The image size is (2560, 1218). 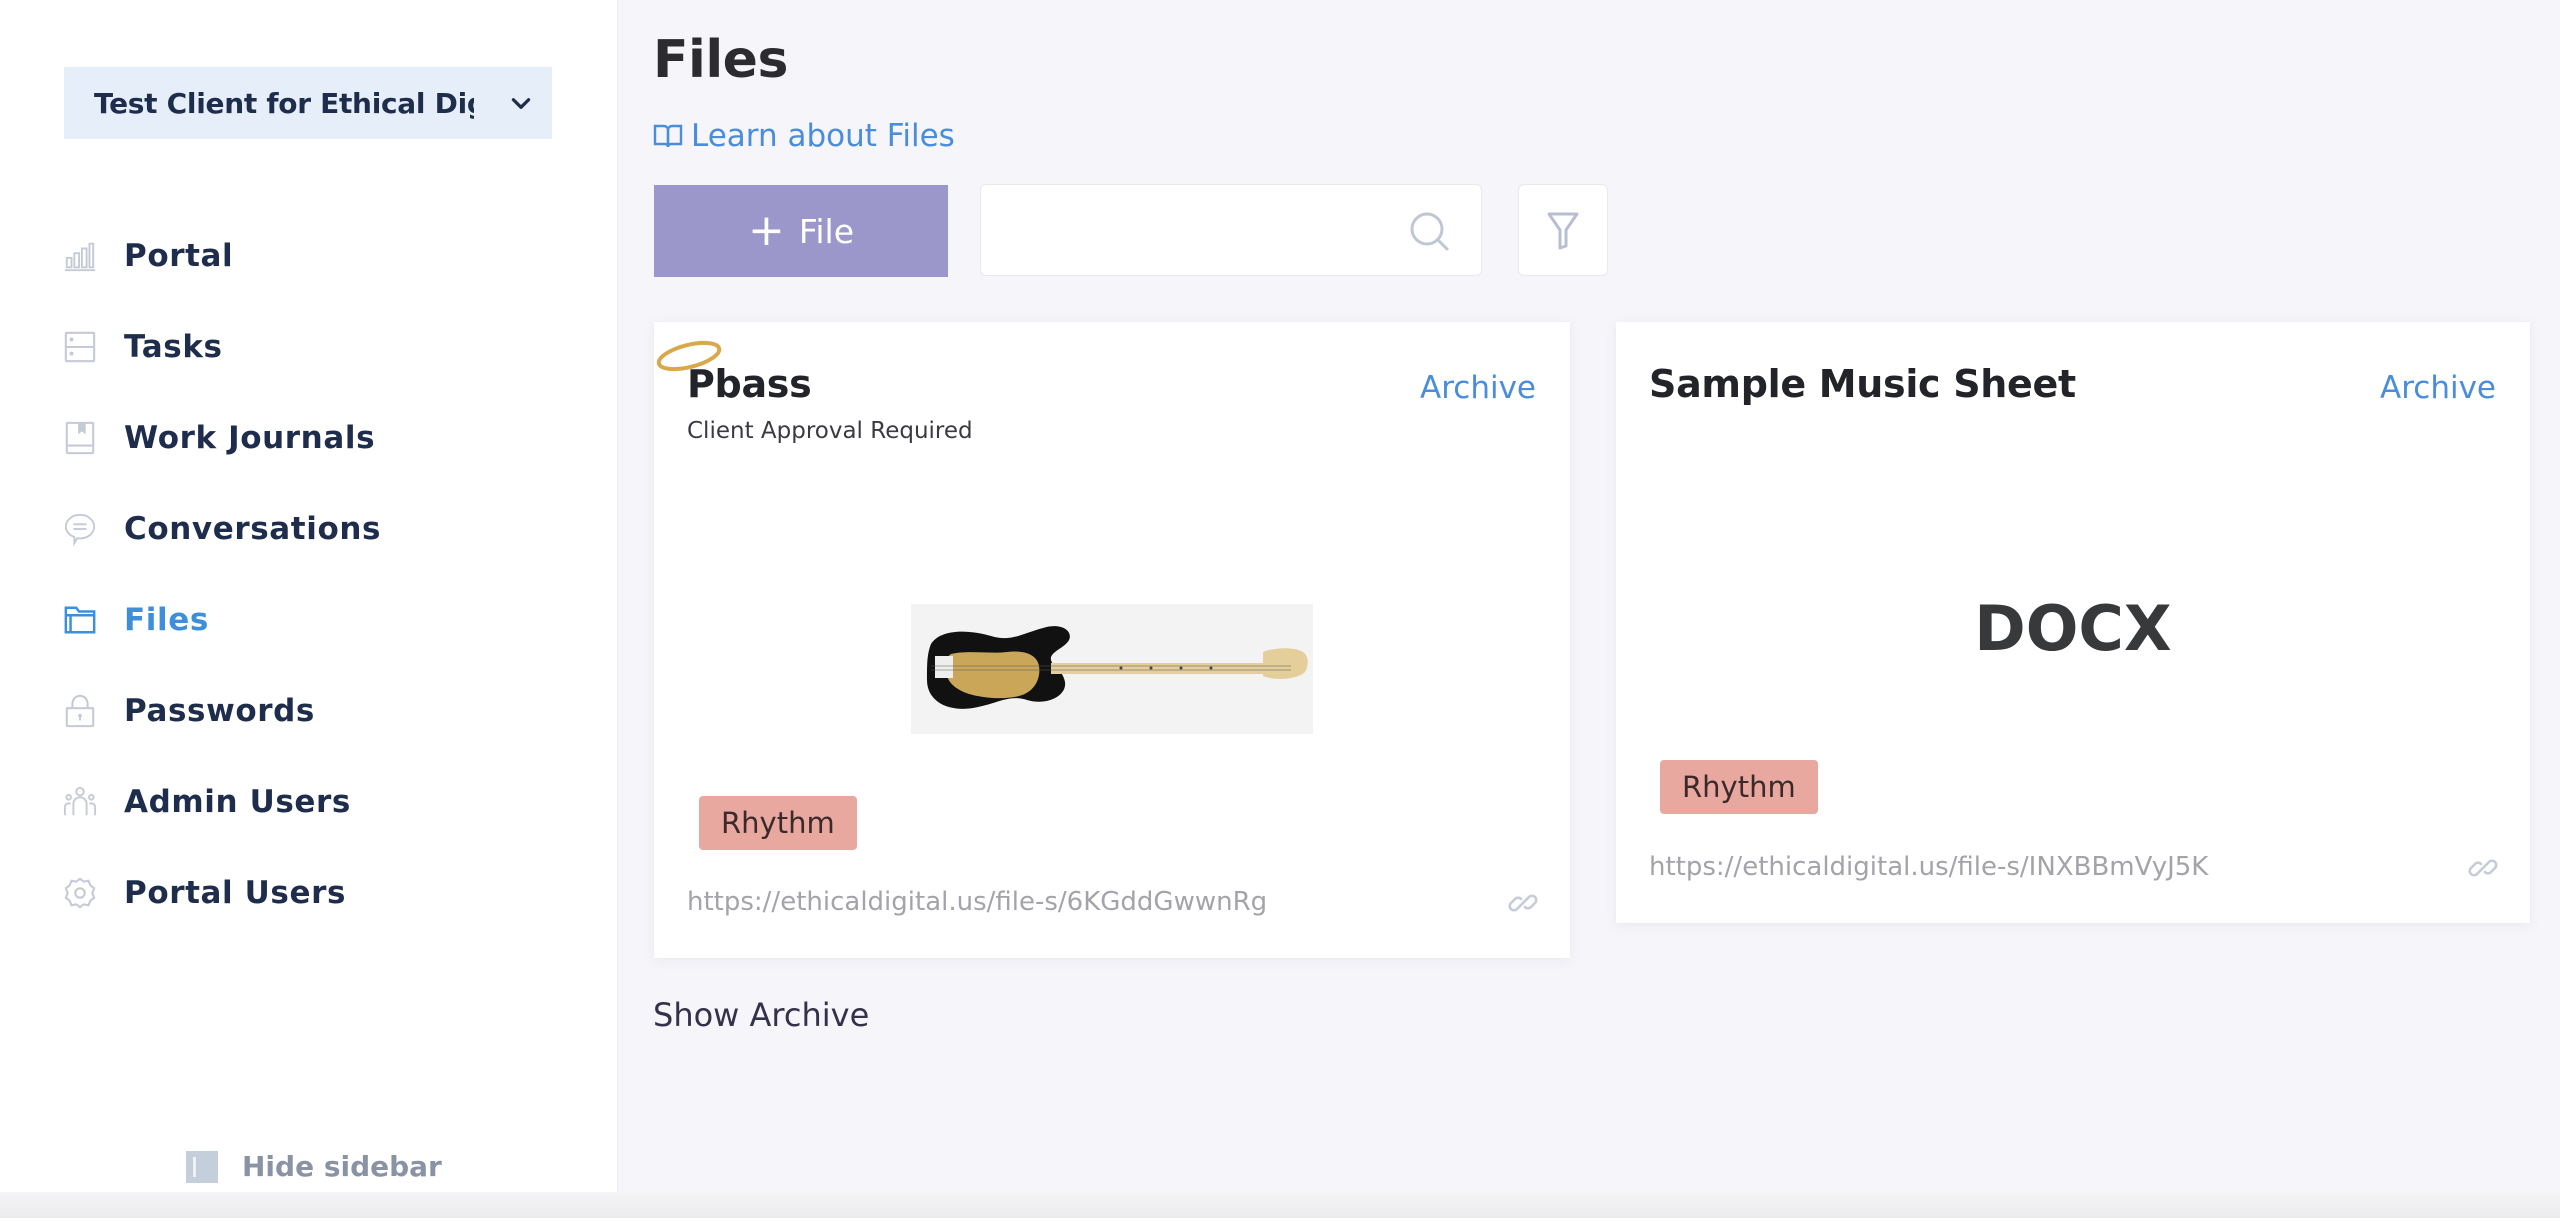 What do you see at coordinates (761, 1015) in the screenshot?
I see `show-archive-link: Show Archive` at bounding box center [761, 1015].